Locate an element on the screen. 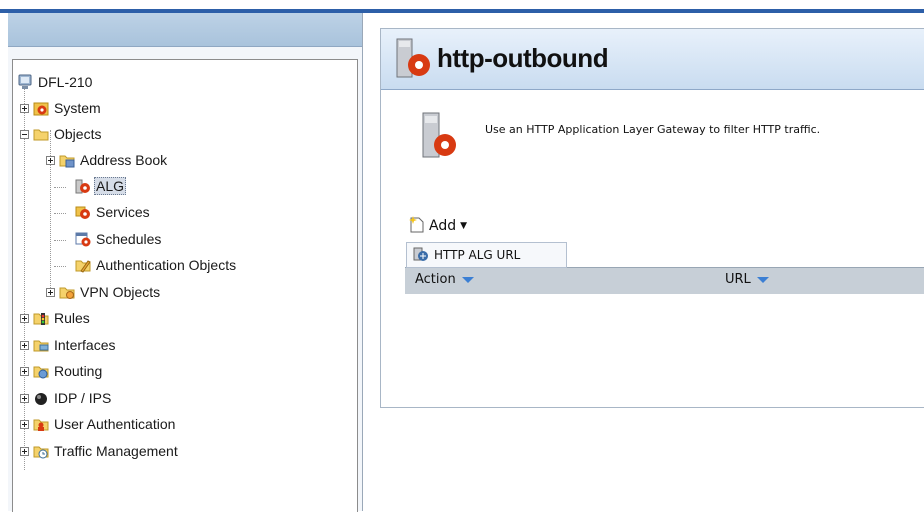 The width and height of the screenshot is (924, 512). tree-item-alg: ALG is located at coordinates (101, 186).